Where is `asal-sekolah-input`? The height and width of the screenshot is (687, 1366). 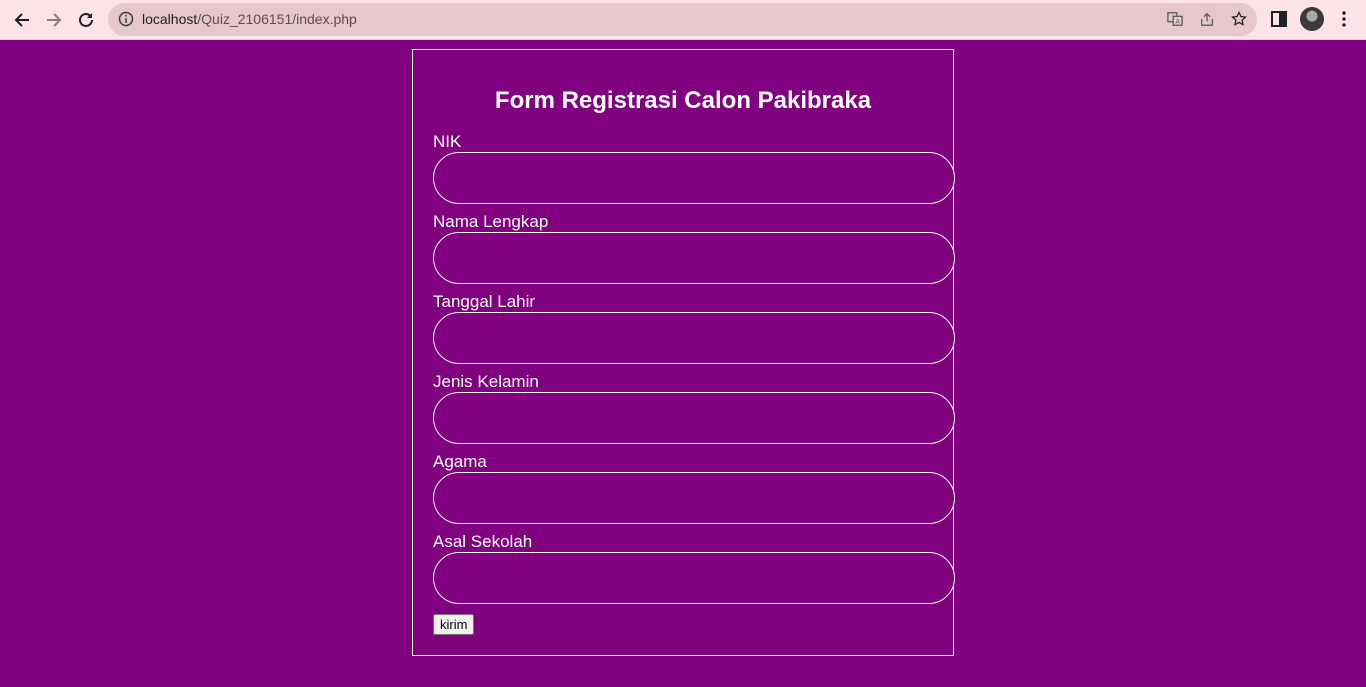
asal-sekolah-input is located at coordinates (694, 578).